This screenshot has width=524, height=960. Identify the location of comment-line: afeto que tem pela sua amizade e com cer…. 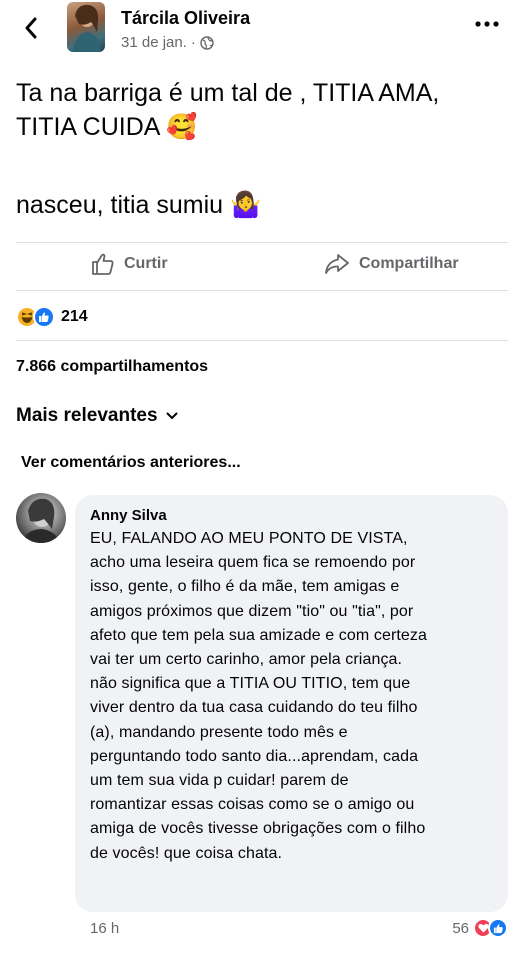
(259, 635).